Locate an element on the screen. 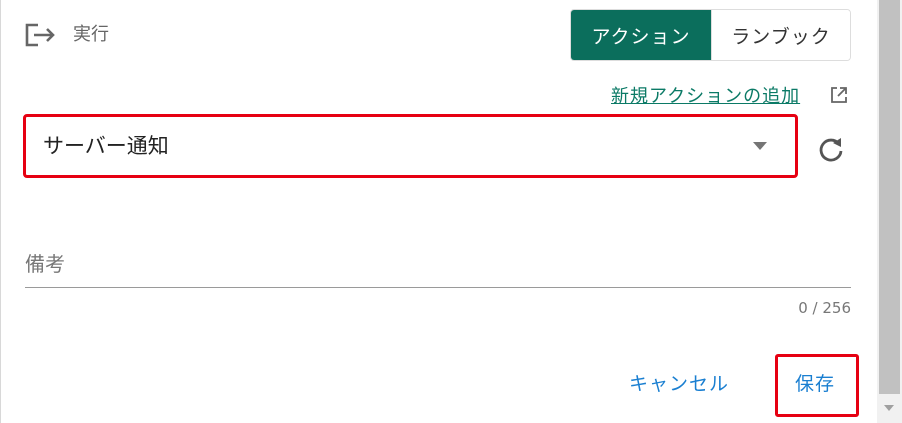 The image size is (902, 423). tab-action: アクション is located at coordinates (641, 35).